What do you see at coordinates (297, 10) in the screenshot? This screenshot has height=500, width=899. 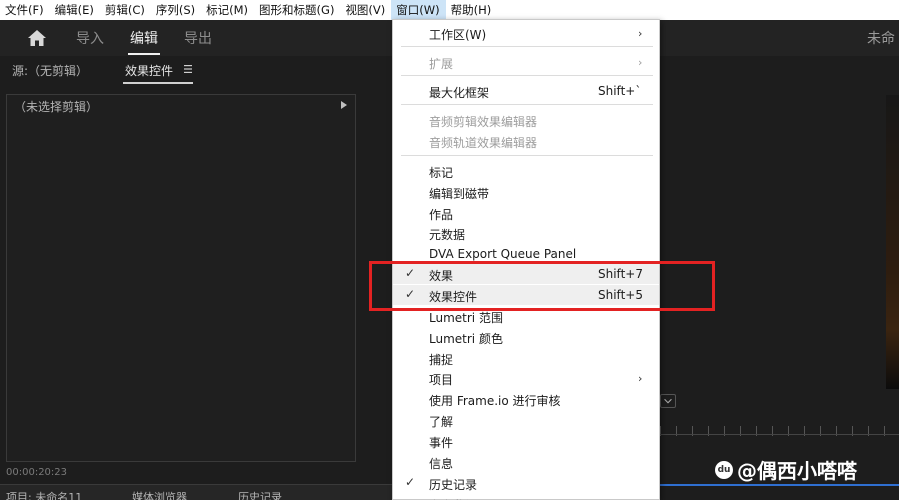 I see `menu-graphics: 图形和标题(G)` at bounding box center [297, 10].